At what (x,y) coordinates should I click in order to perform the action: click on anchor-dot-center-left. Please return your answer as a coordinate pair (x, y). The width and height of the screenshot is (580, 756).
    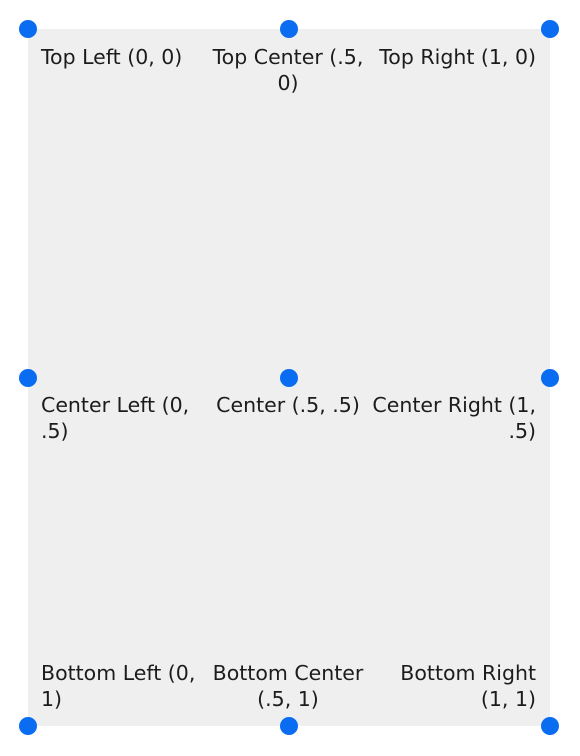
    Looking at the image, I should click on (28, 378).